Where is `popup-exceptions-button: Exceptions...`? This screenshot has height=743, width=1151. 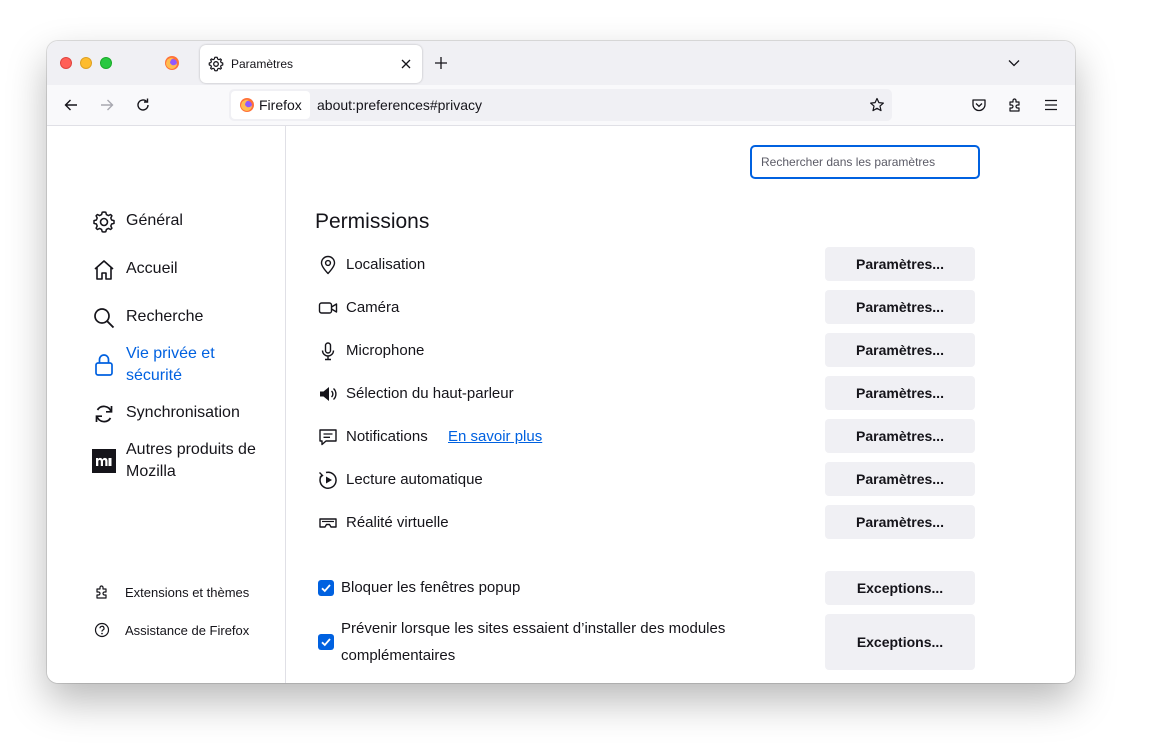 popup-exceptions-button: Exceptions... is located at coordinates (900, 588).